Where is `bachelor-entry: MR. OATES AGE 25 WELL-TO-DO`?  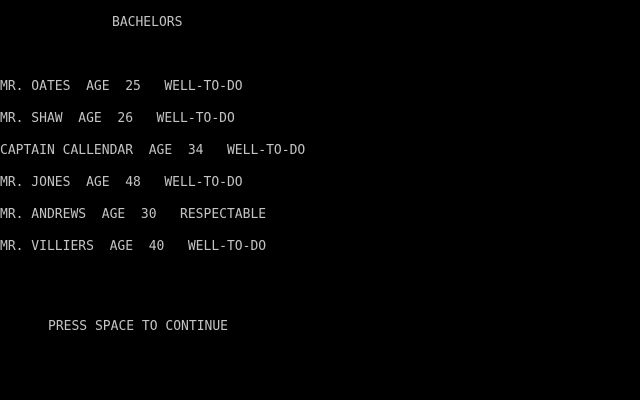
bachelor-entry: MR. OATES AGE 25 WELL-TO-DO is located at coordinates (121, 86).